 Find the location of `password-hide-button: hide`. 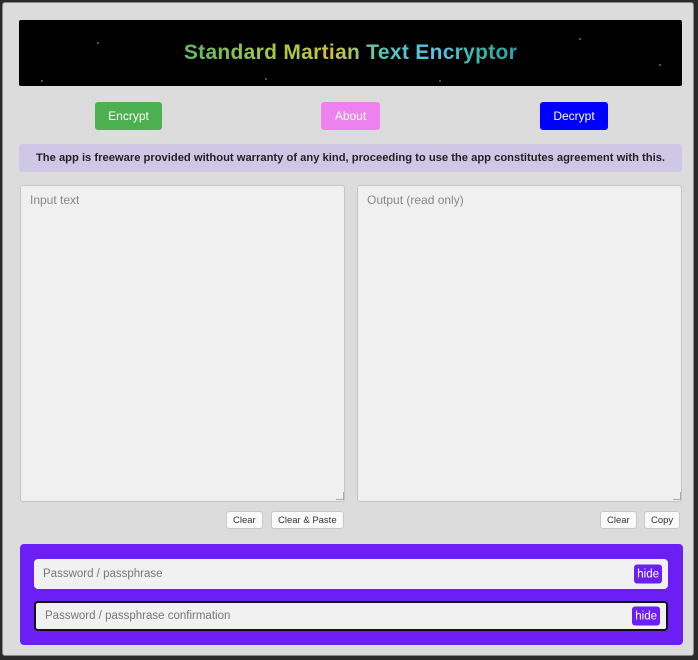

password-hide-button: hide is located at coordinates (648, 574).